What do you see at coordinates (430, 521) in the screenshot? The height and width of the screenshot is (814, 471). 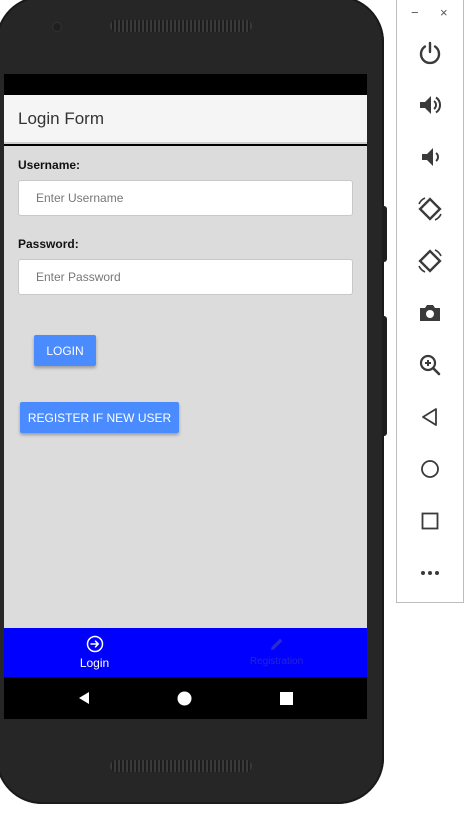 I see `overview-icon` at bounding box center [430, 521].